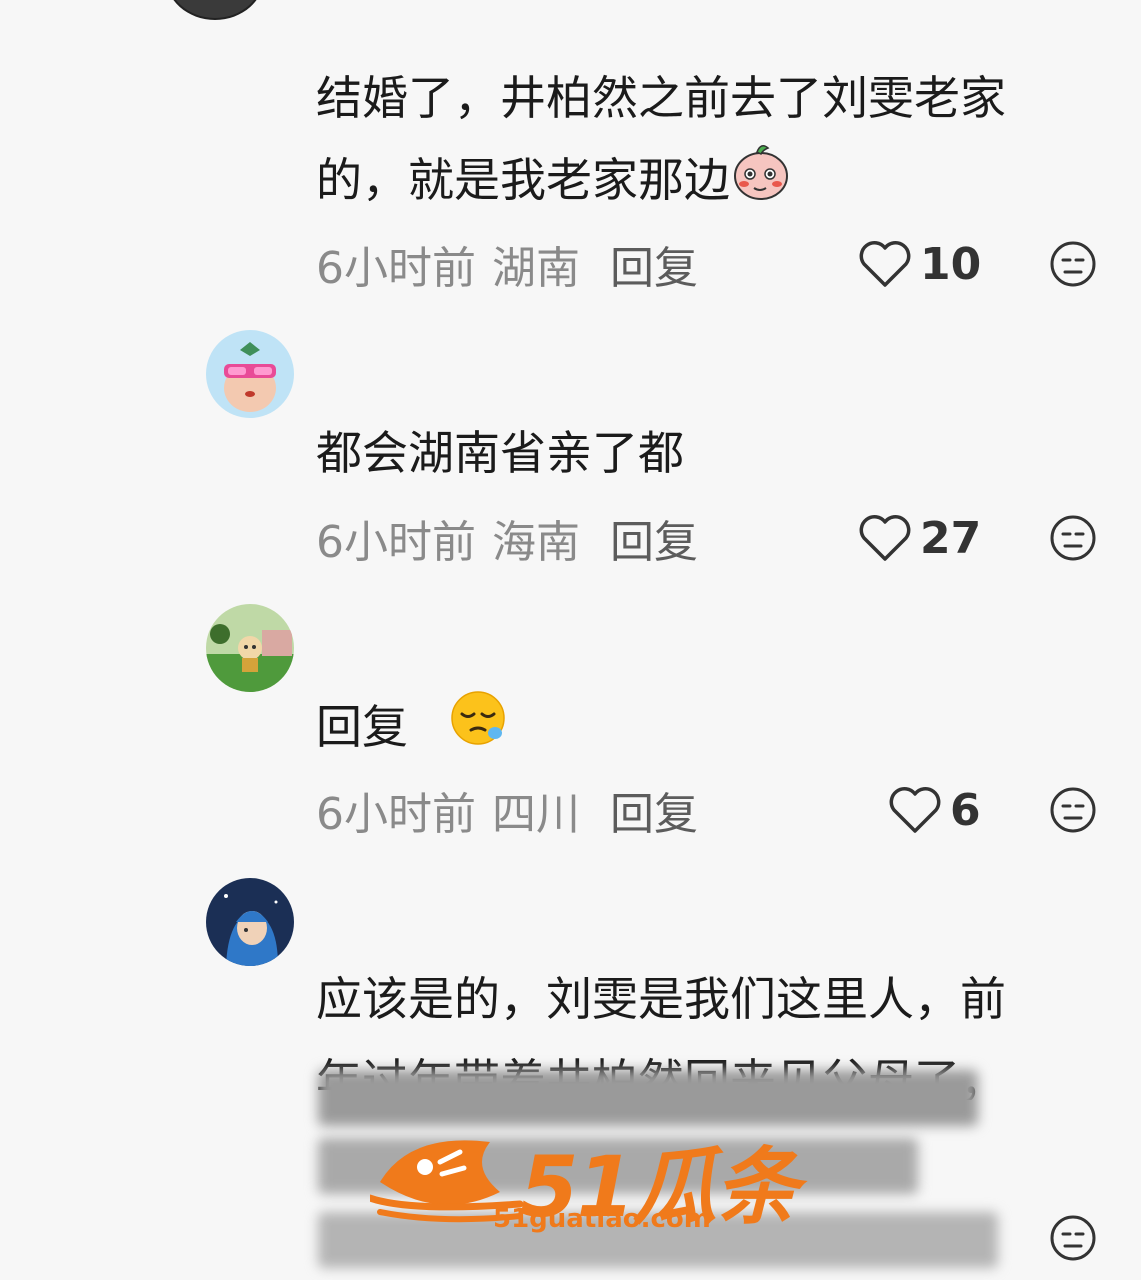 The width and height of the screenshot is (1141, 1280). What do you see at coordinates (951, 264) in the screenshot?
I see `like-count: 10` at bounding box center [951, 264].